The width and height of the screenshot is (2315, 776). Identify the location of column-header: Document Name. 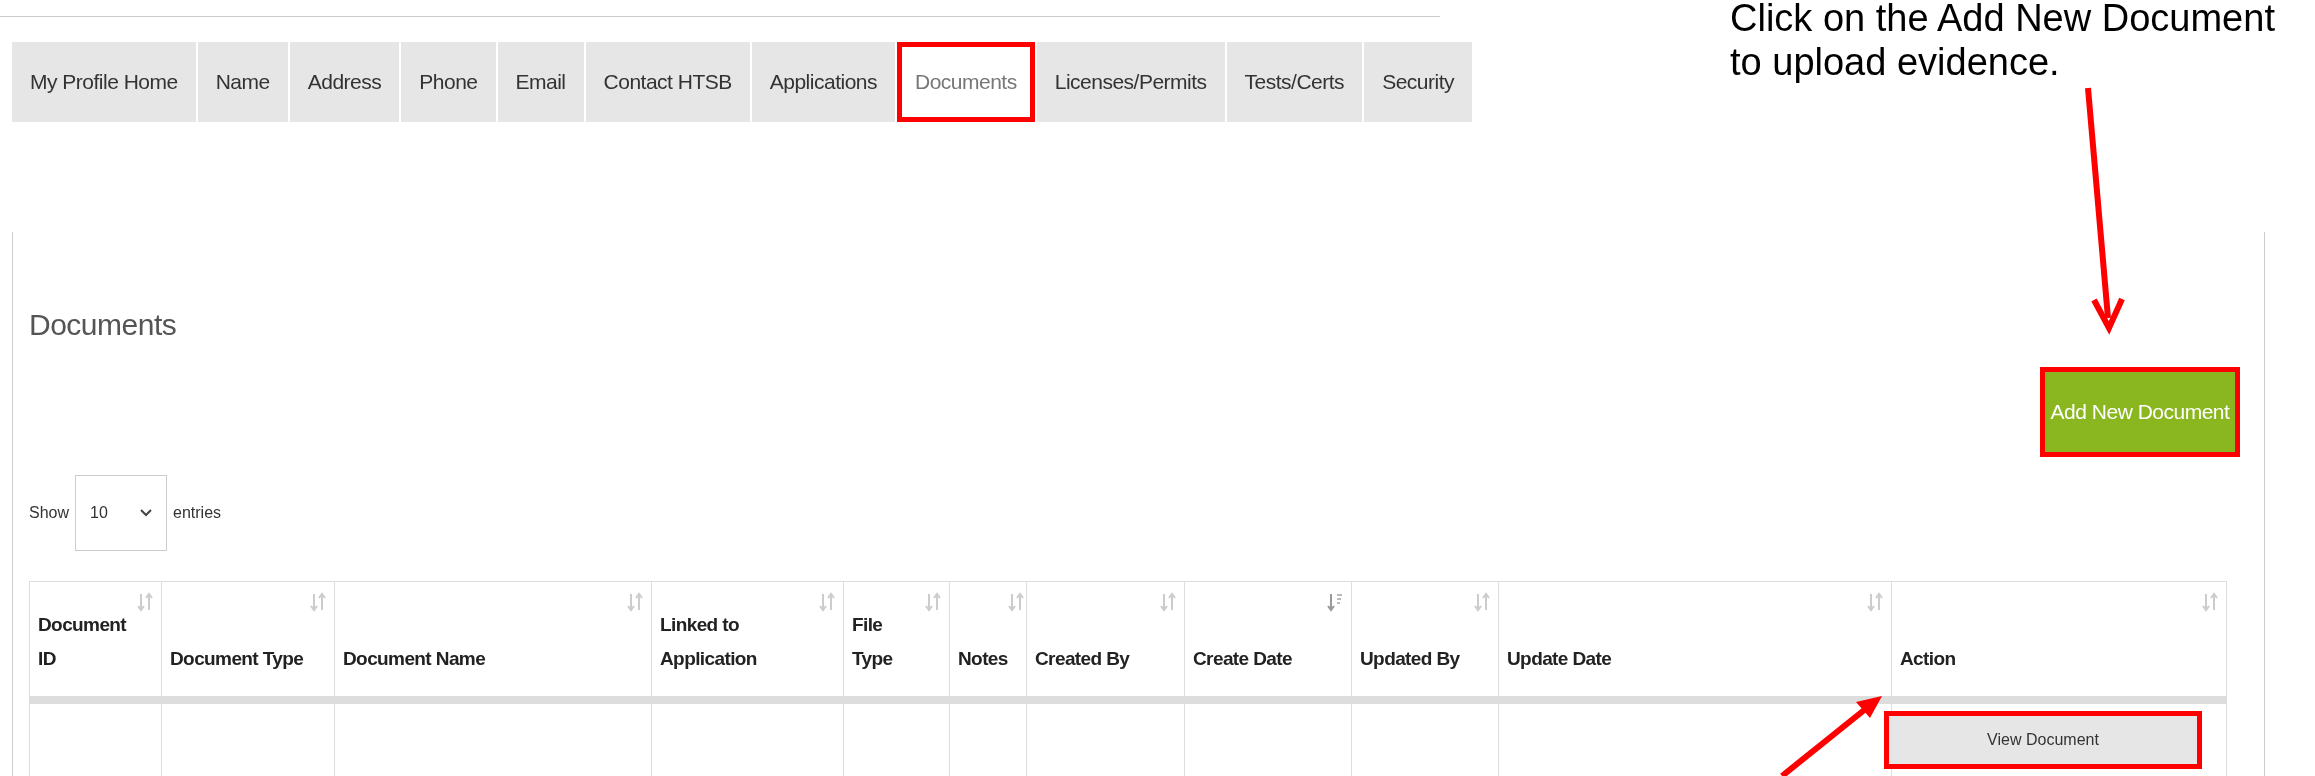
(414, 658).